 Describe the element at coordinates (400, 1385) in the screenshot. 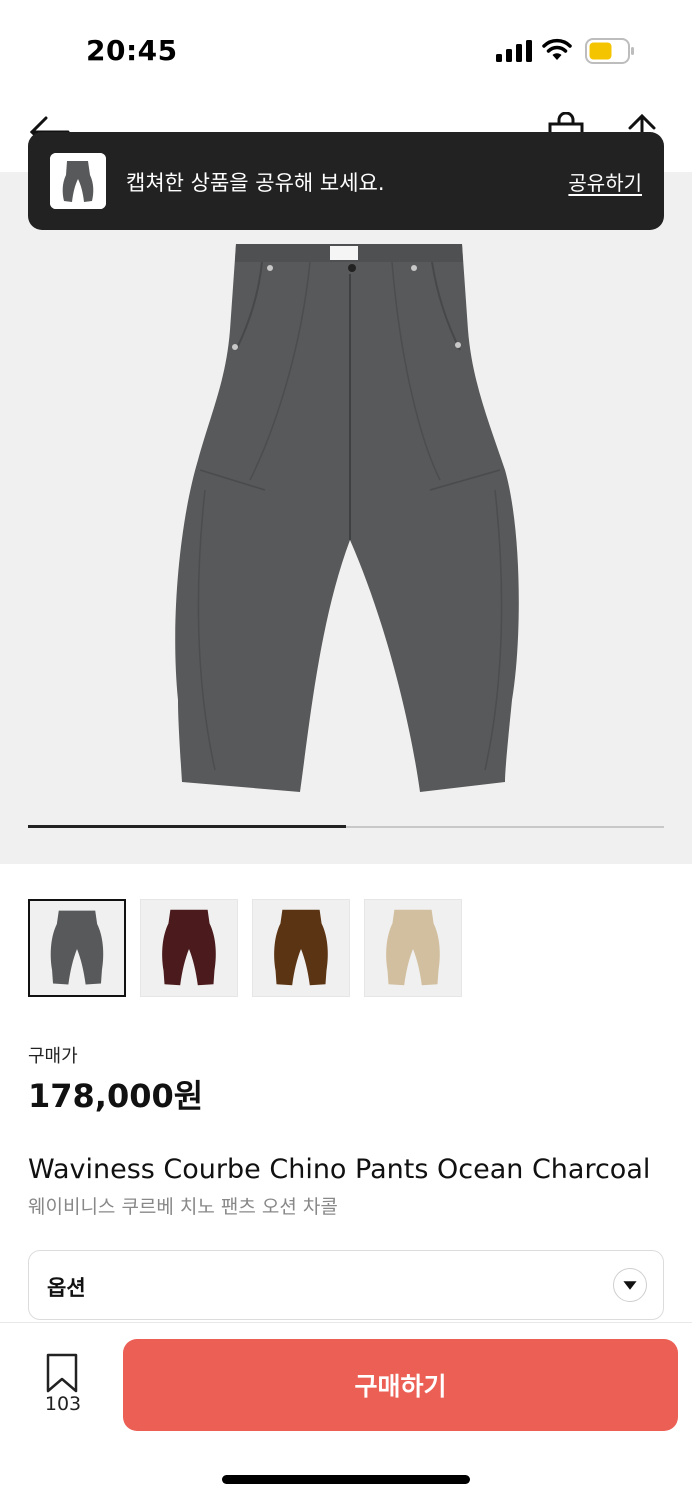

I see `buy-button: 구매하기` at that location.